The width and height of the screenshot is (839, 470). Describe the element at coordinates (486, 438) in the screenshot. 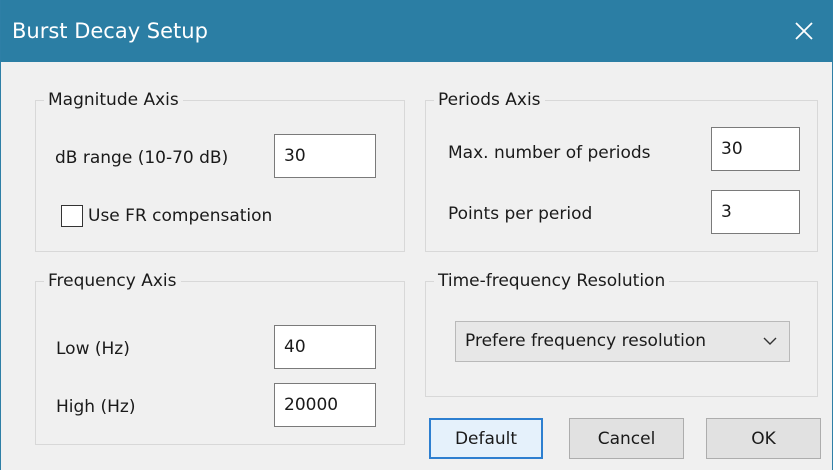

I see `default-button: Default` at that location.